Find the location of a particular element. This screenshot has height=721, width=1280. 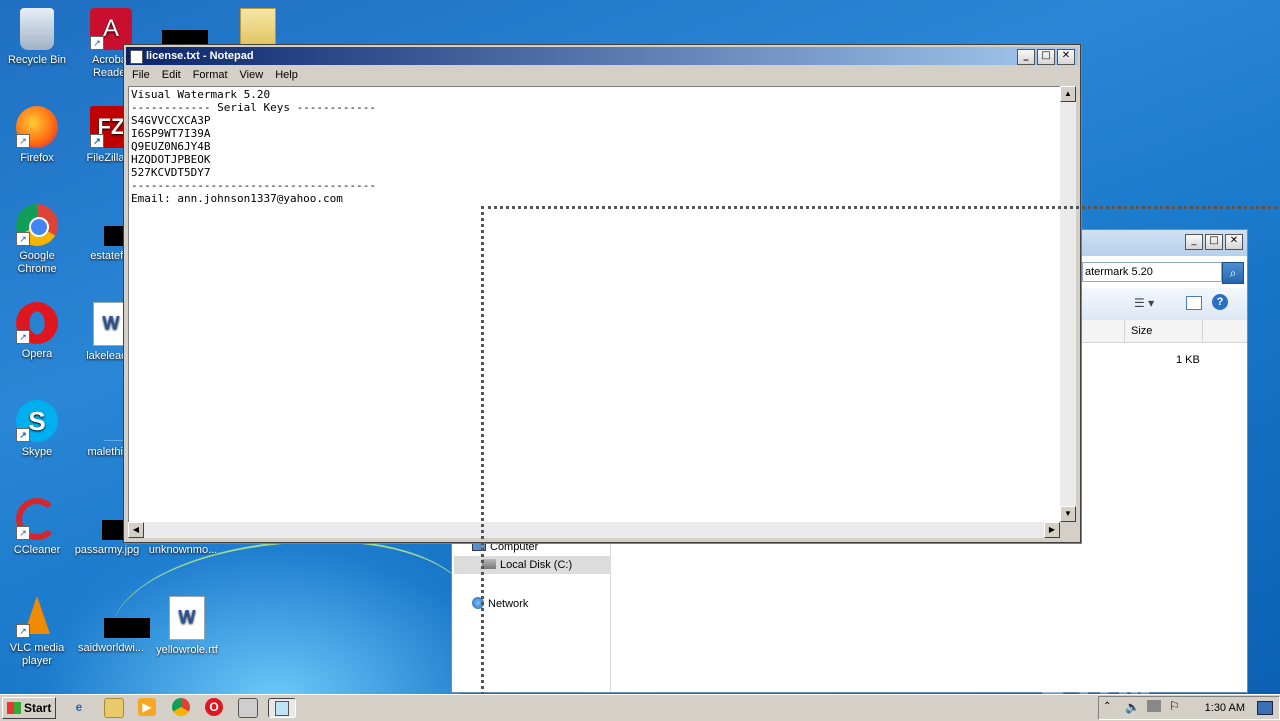

ccleaner-icon: ↗ is located at coordinates (37, 519).